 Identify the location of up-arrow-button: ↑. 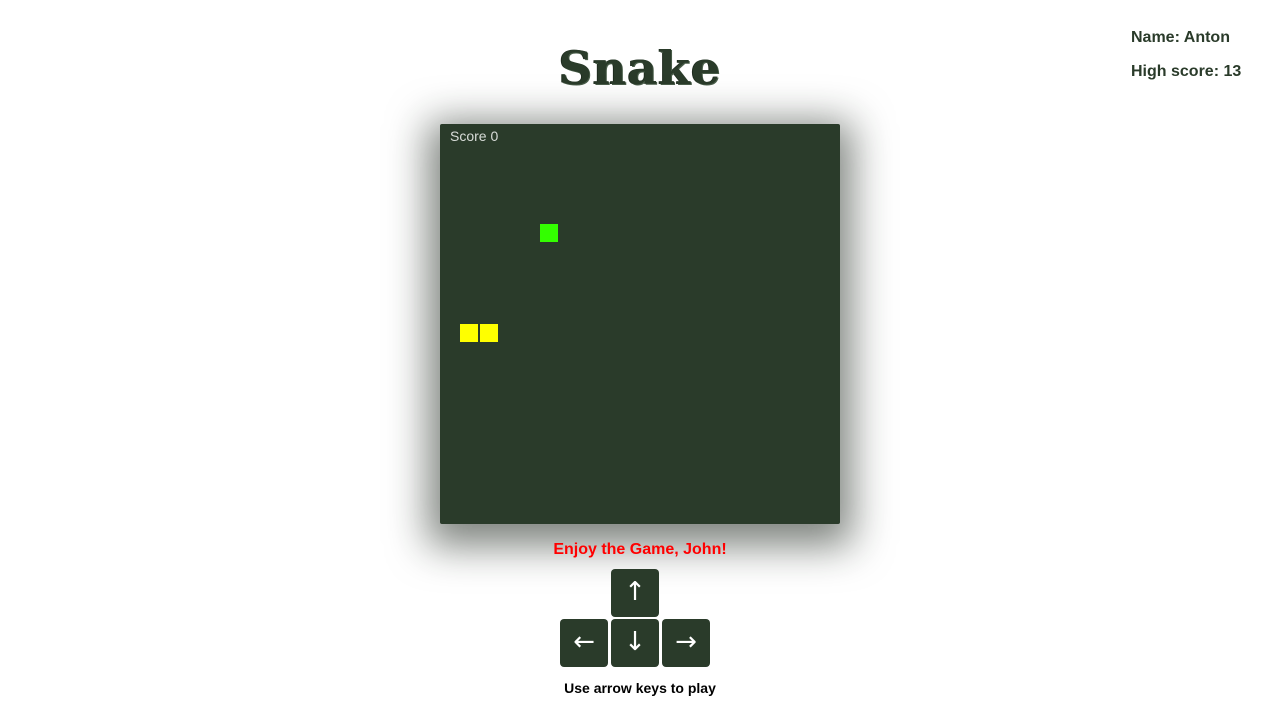
(635, 593).